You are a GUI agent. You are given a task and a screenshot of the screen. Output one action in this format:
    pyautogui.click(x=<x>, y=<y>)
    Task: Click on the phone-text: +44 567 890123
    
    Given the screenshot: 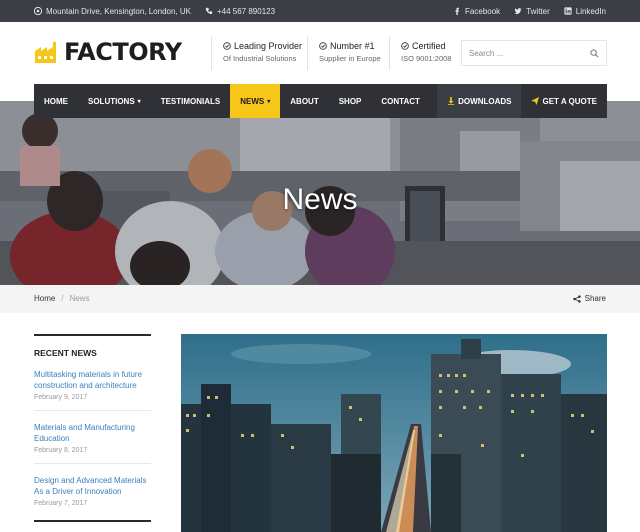 What is the action you would take?
    pyautogui.click(x=246, y=11)
    